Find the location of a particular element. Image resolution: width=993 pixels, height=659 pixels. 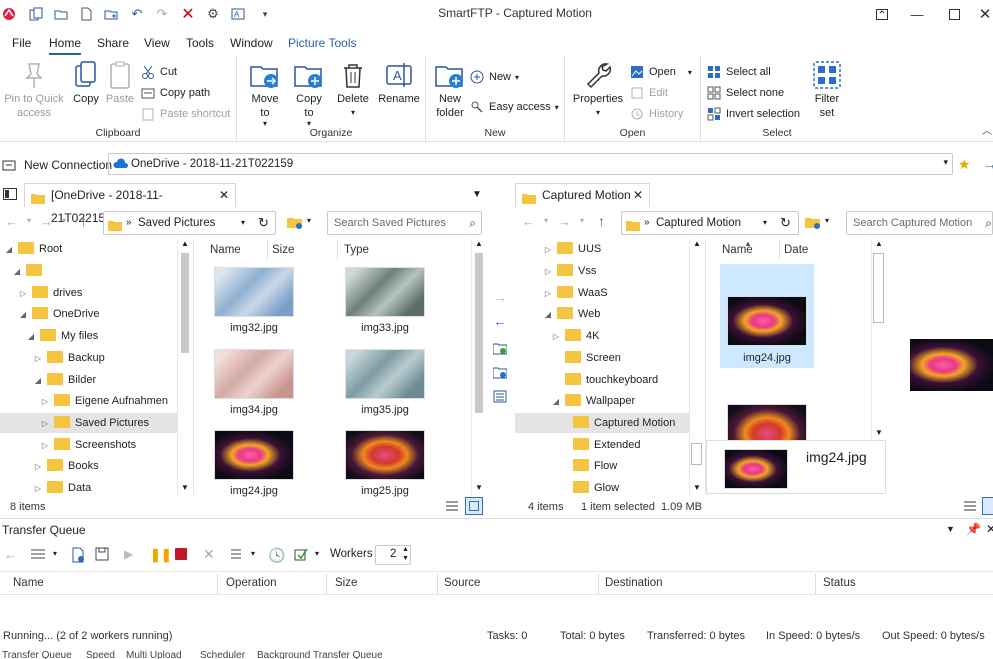

tree-node: ▷ Backup is located at coordinates (69, 358).